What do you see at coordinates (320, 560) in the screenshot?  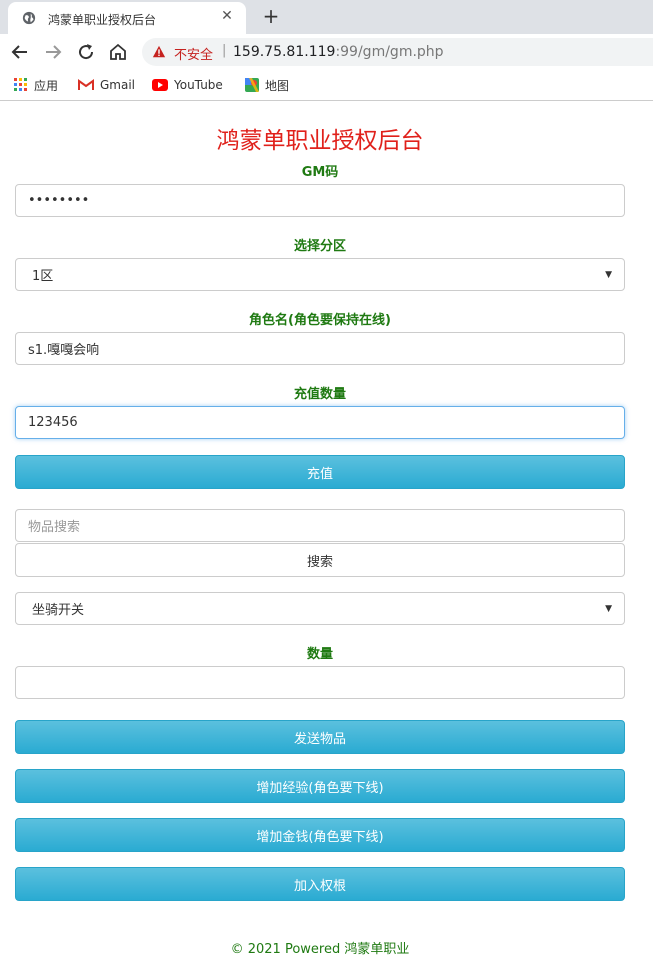 I see `search-button: 搜索` at bounding box center [320, 560].